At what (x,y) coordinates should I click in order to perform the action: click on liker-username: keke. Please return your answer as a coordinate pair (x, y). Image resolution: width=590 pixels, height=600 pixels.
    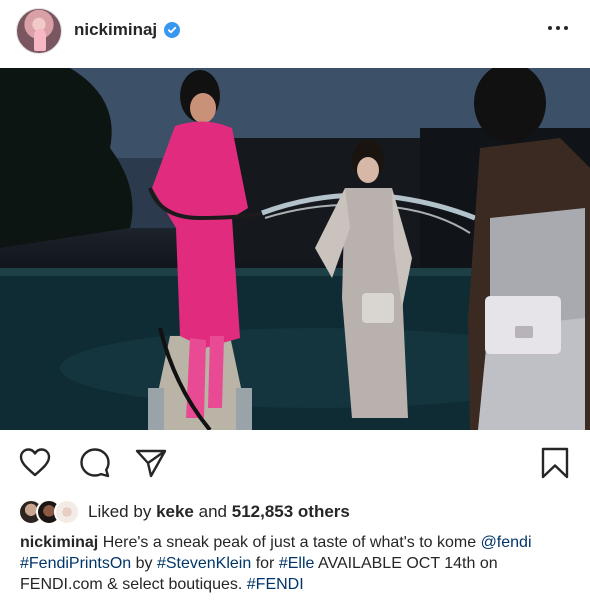
    Looking at the image, I should click on (175, 511).